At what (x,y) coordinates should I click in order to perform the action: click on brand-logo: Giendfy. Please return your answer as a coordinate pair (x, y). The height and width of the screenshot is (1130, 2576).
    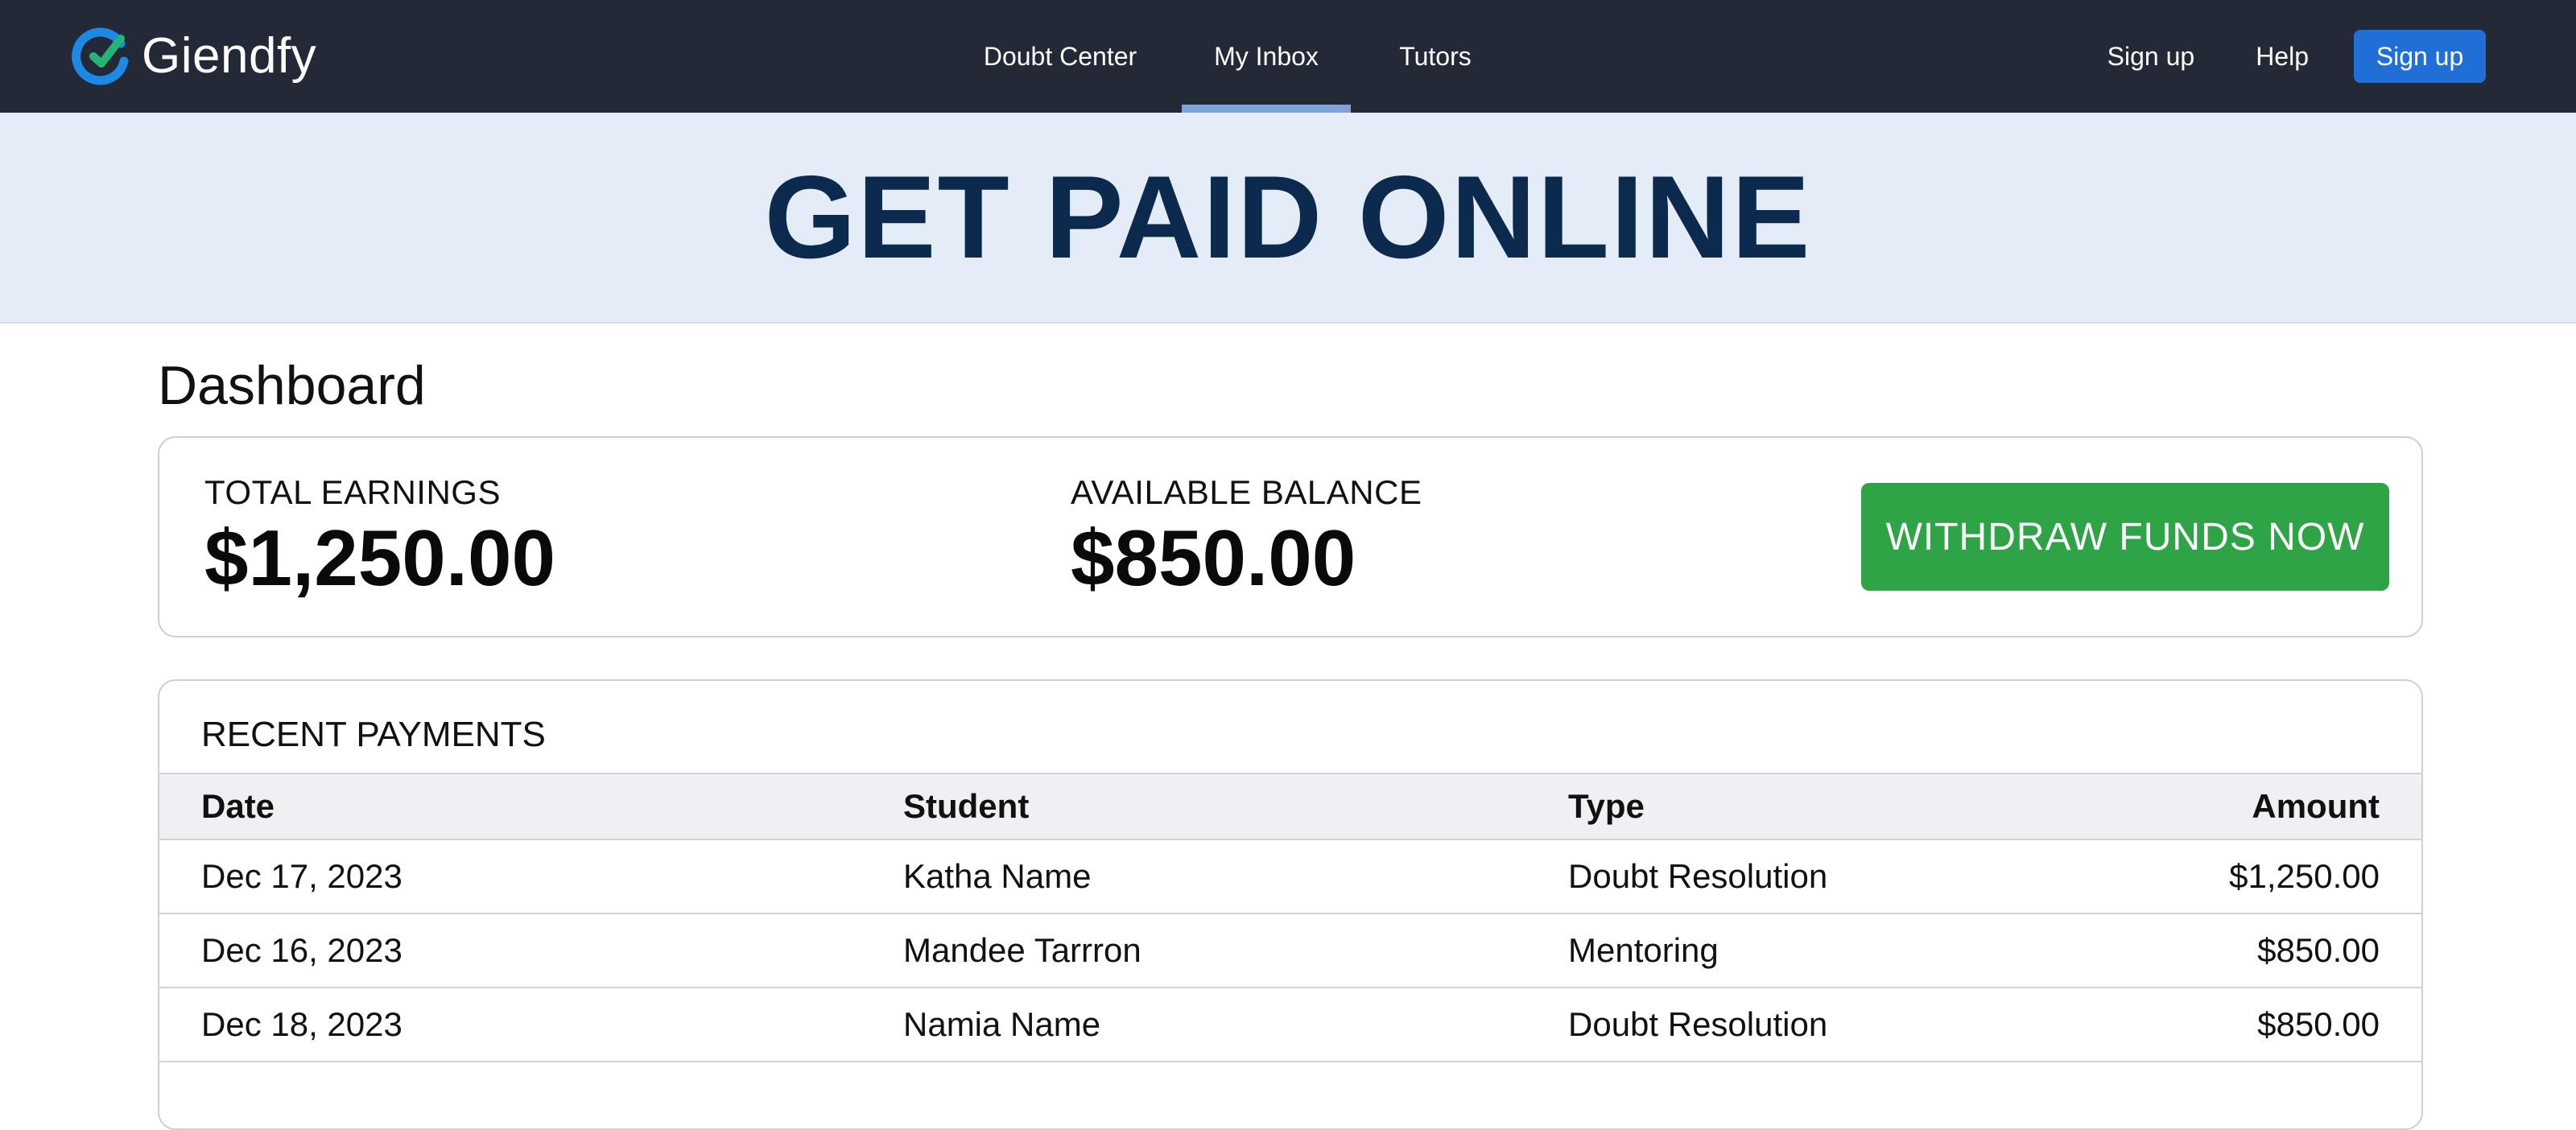
    Looking at the image, I should click on (193, 56).